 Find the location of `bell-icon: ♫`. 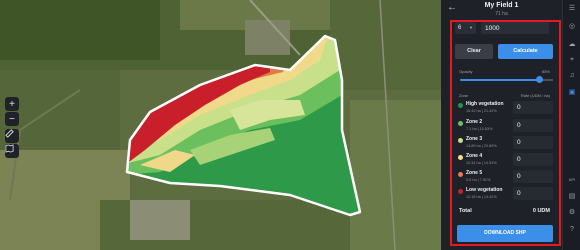

bell-icon: ♫ is located at coordinates (572, 75).